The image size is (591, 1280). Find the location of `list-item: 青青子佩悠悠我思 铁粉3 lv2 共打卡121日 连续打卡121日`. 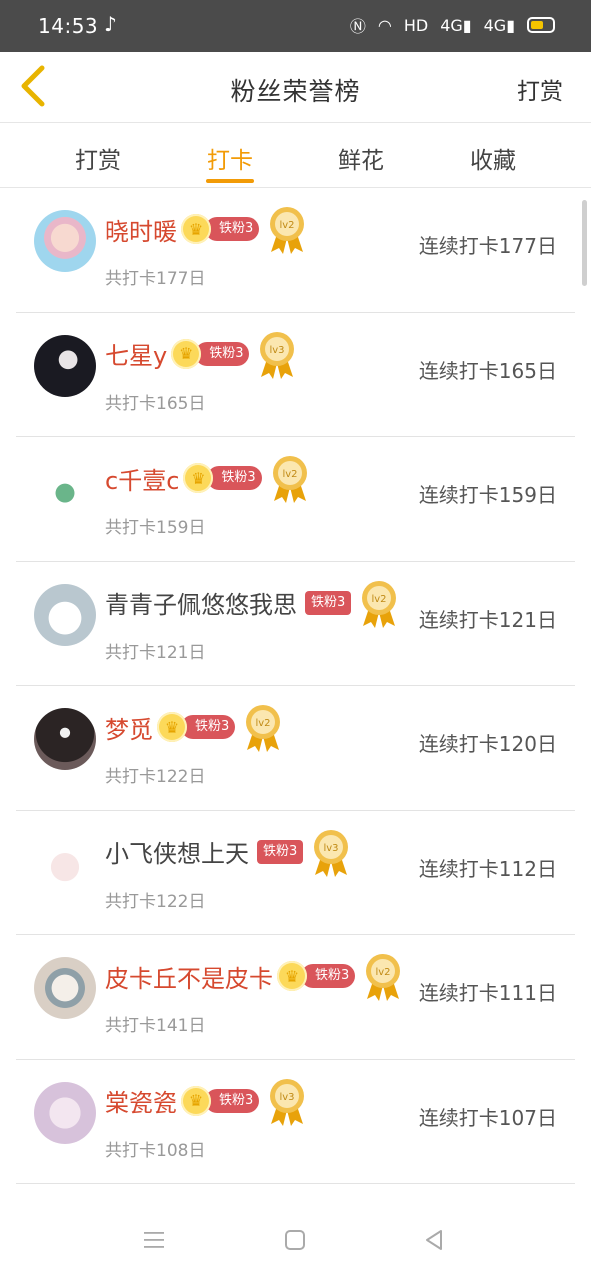

list-item: 青青子佩悠悠我思 铁粉3 lv2 共打卡121日 连续打卡121日 is located at coordinates (295, 624).